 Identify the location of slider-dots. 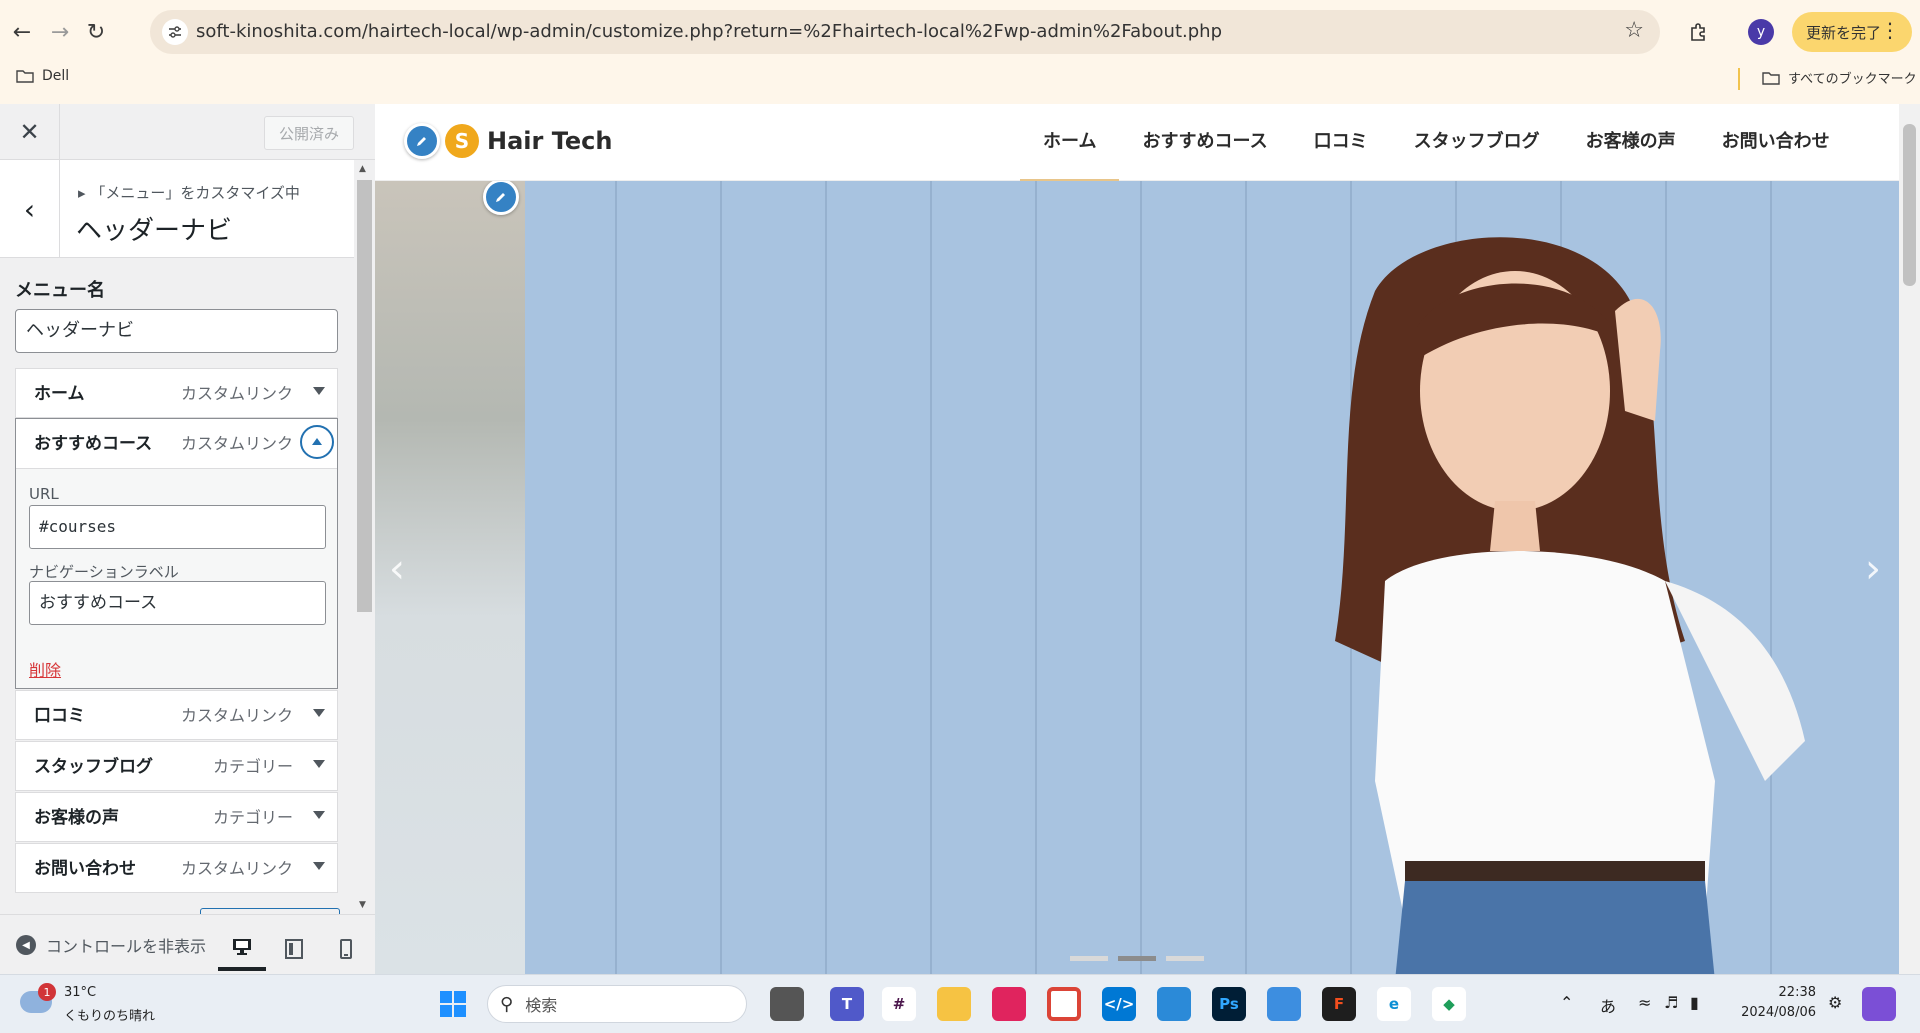
(1137, 958).